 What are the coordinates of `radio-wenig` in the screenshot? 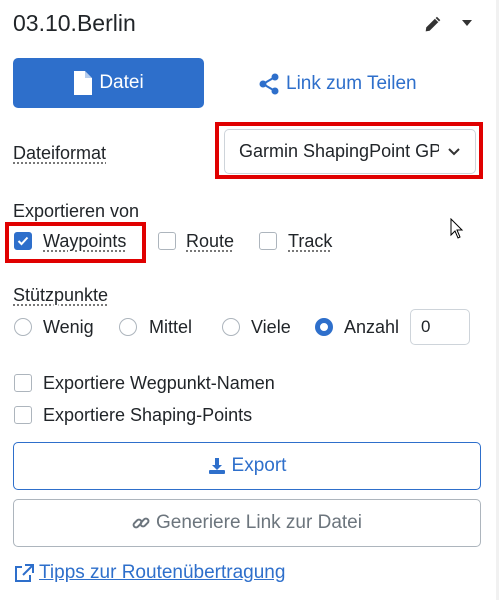 It's located at (23, 327).